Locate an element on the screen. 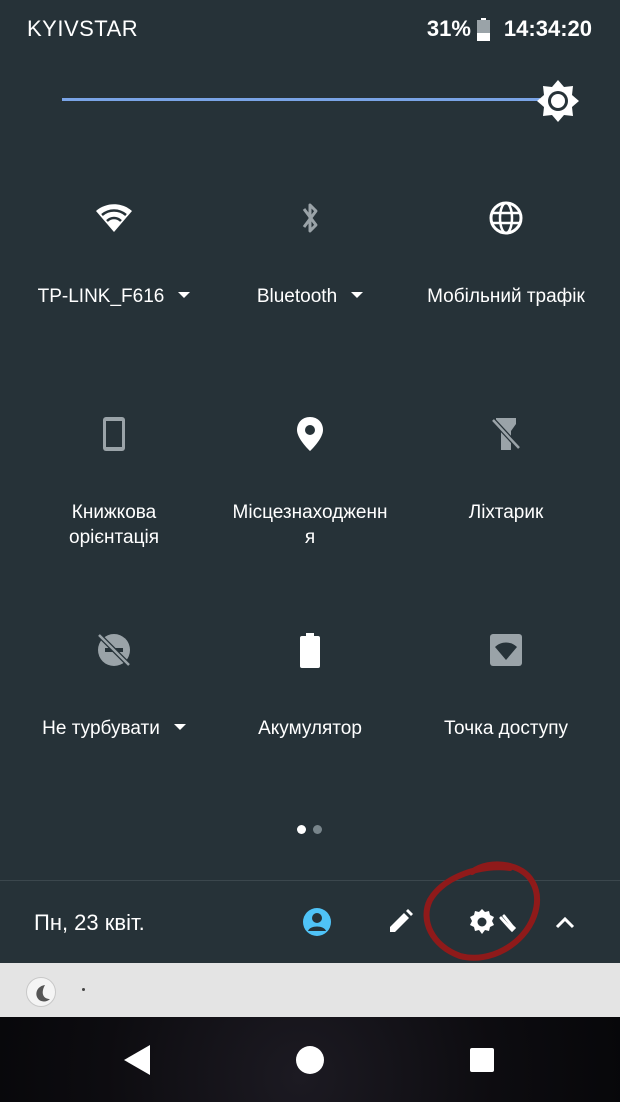 The image size is (620, 1102). flashlight-off-icon is located at coordinates (506, 434).